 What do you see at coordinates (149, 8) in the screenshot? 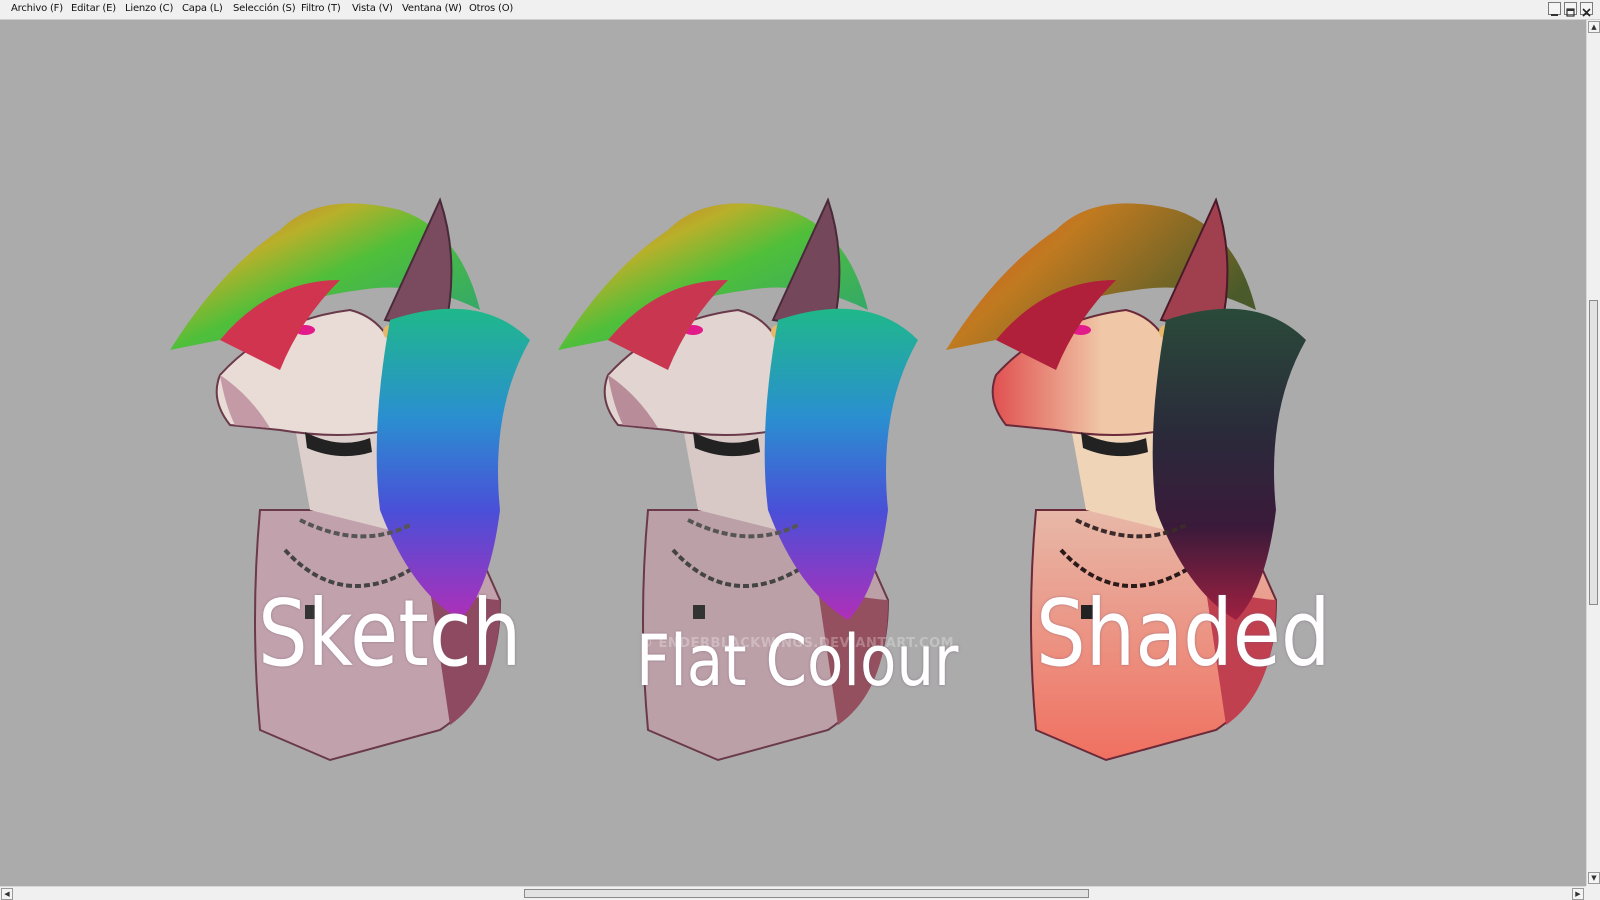
I see `menu-lienzo: Lienzo (C)` at bounding box center [149, 8].